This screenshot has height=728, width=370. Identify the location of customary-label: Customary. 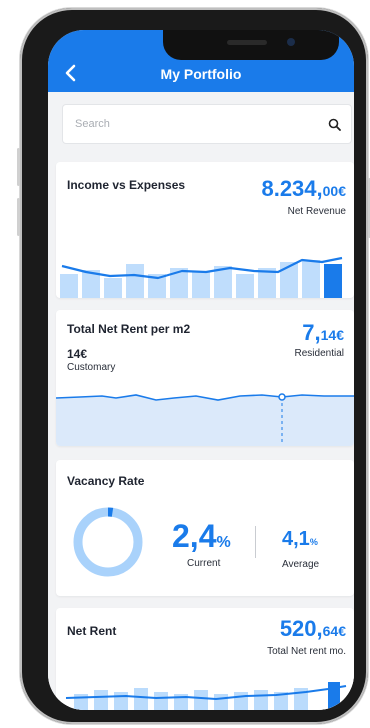
(91, 367).